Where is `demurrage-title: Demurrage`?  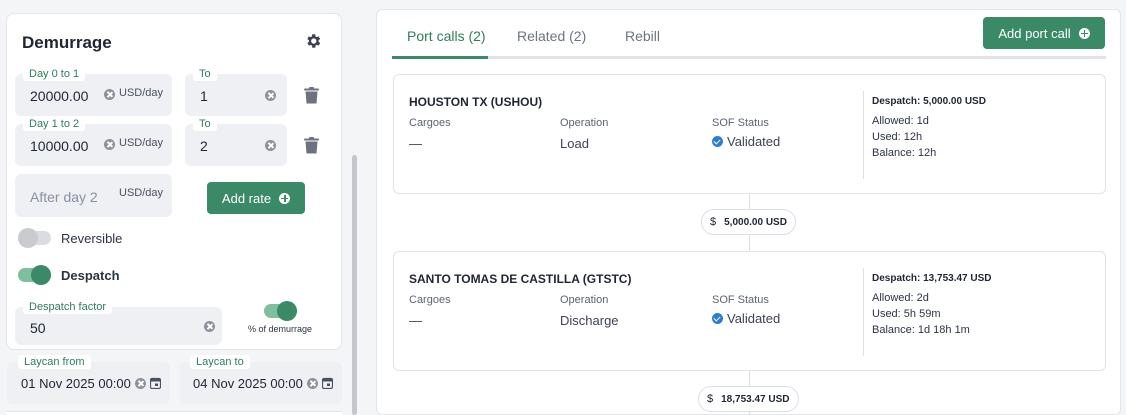
demurrage-title: Demurrage is located at coordinates (67, 42).